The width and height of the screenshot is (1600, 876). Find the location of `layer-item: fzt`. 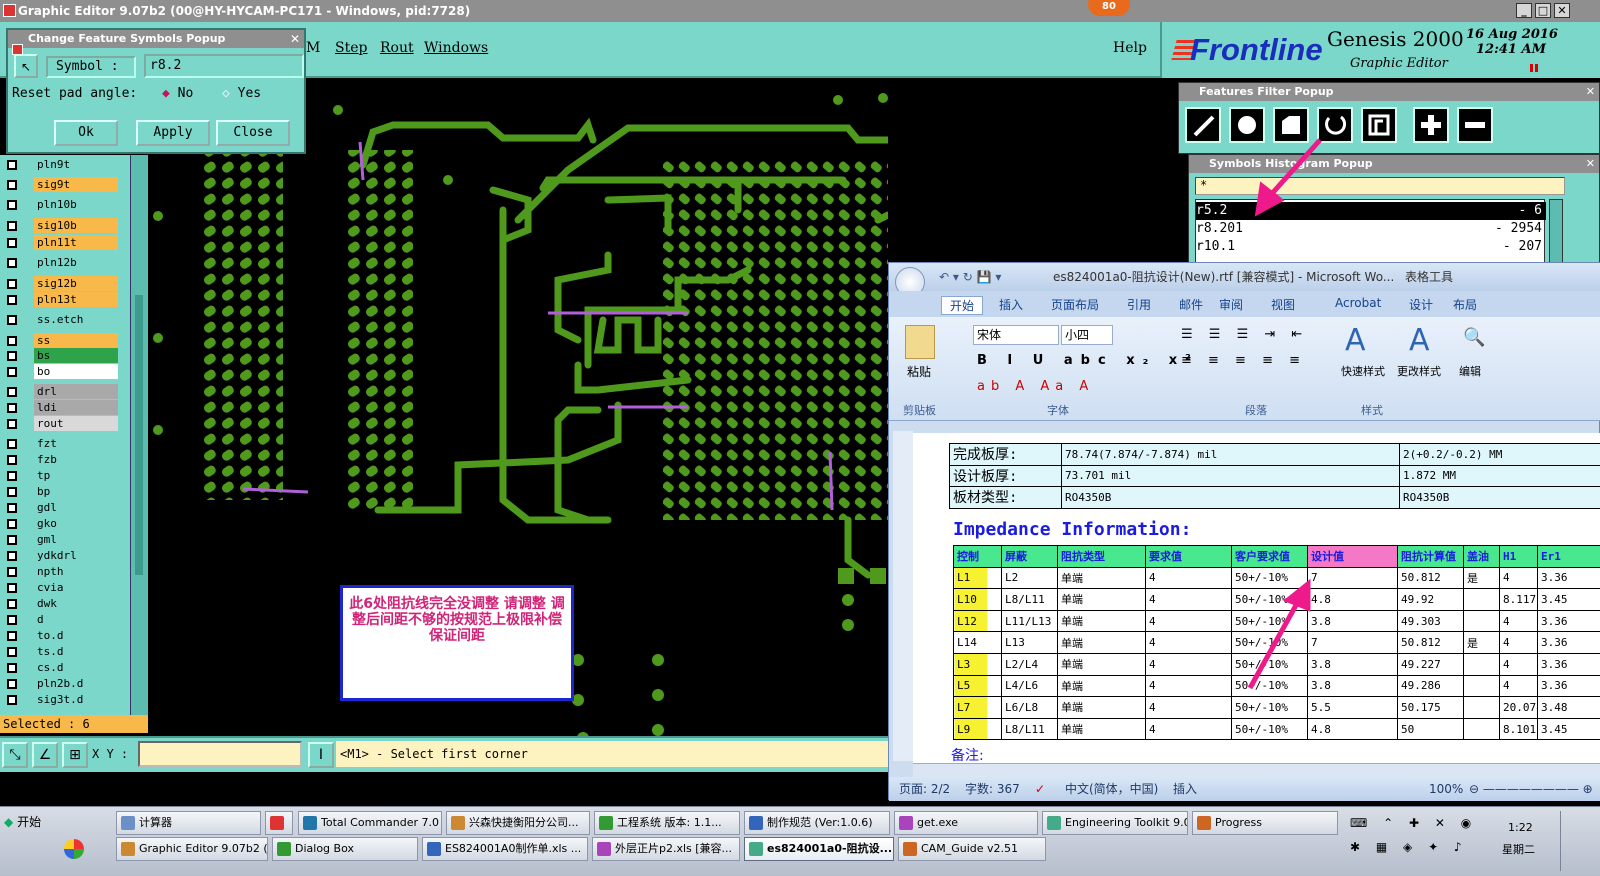

layer-item: fzt is located at coordinates (60, 443).